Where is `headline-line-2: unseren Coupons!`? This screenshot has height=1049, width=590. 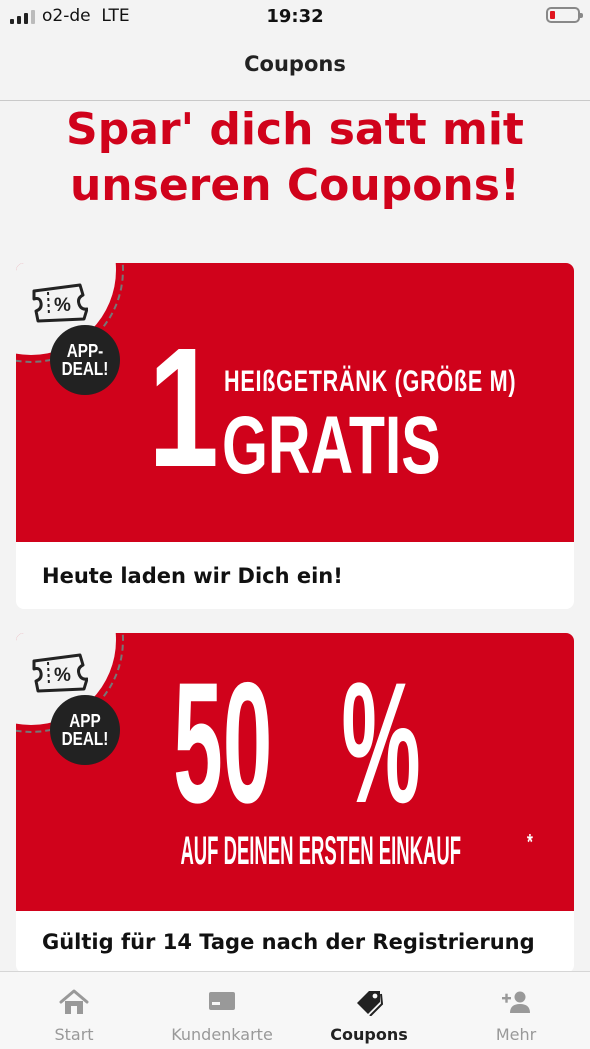
headline-line-2: unseren Coupons! is located at coordinates (294, 185).